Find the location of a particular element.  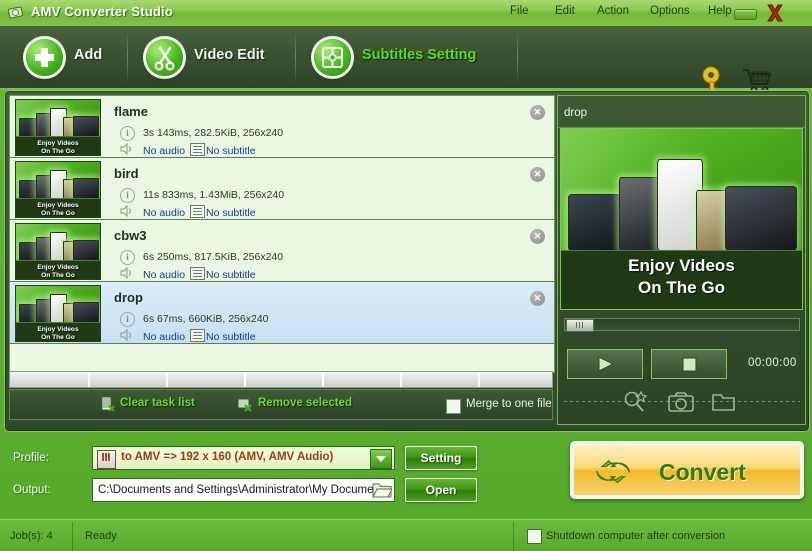

main-toolbar: Add Video Edit Subtitles Setting is located at coordinates (406, 60).